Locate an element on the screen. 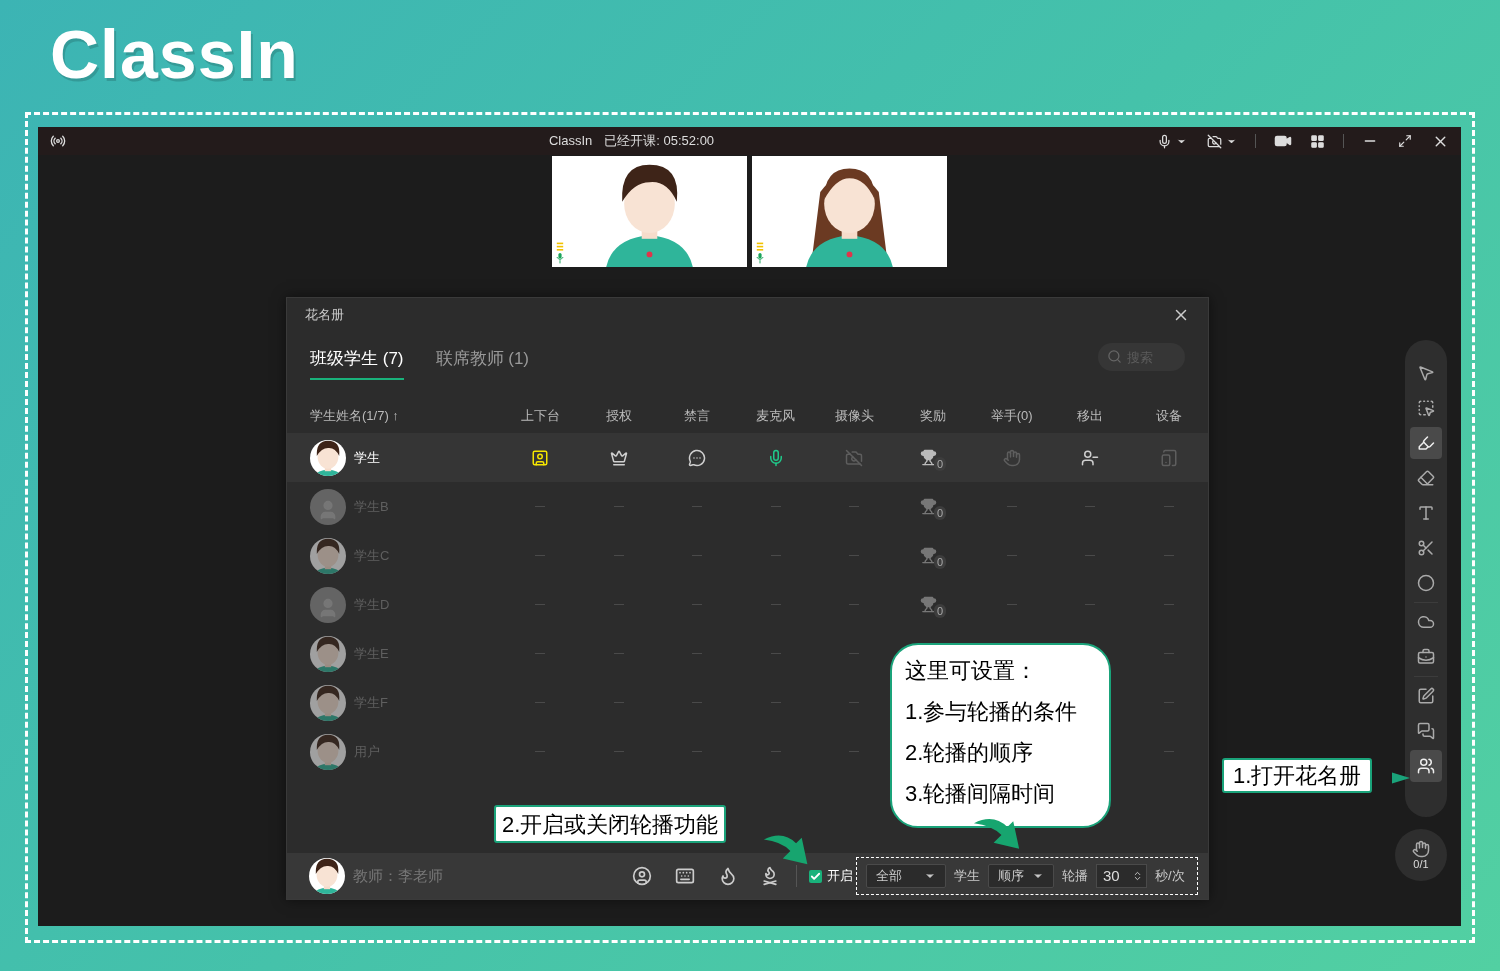 The image size is (1500, 971). scope-select: 全部 is located at coordinates (906, 876).